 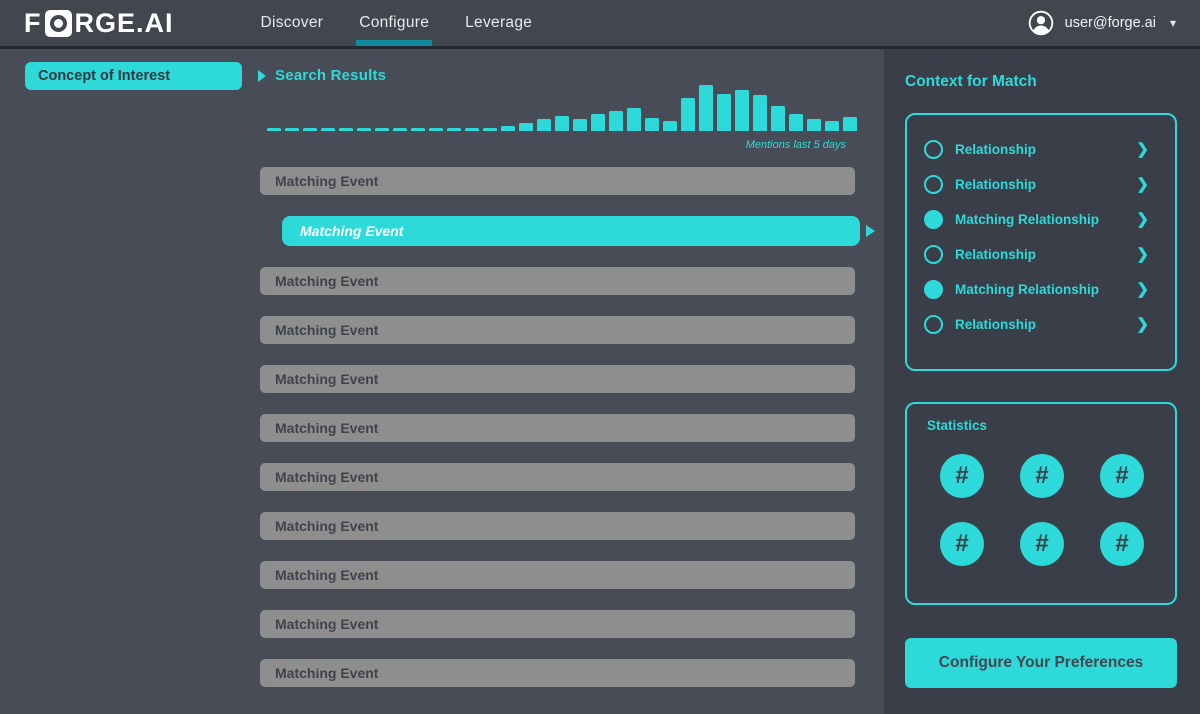 What do you see at coordinates (870, 231) in the screenshot?
I see `selected-event-arrow-icon` at bounding box center [870, 231].